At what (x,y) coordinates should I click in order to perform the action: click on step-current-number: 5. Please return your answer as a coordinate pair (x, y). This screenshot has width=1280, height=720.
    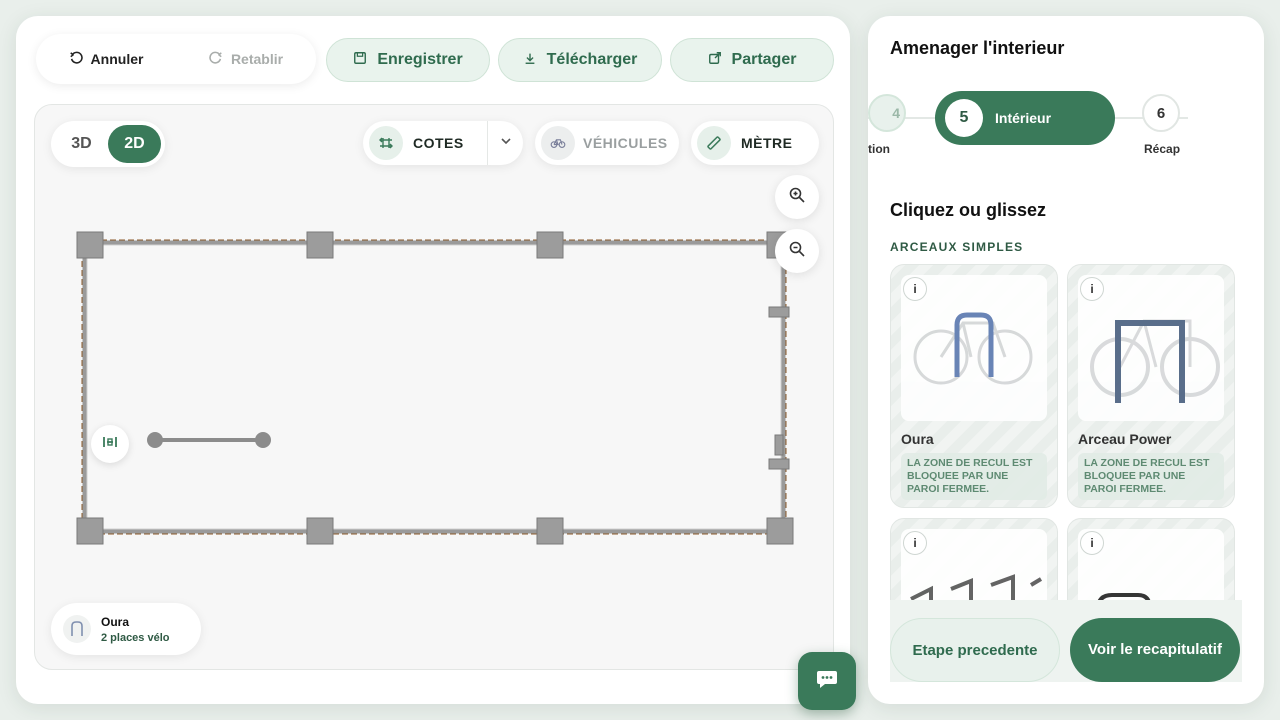
    Looking at the image, I should click on (964, 118).